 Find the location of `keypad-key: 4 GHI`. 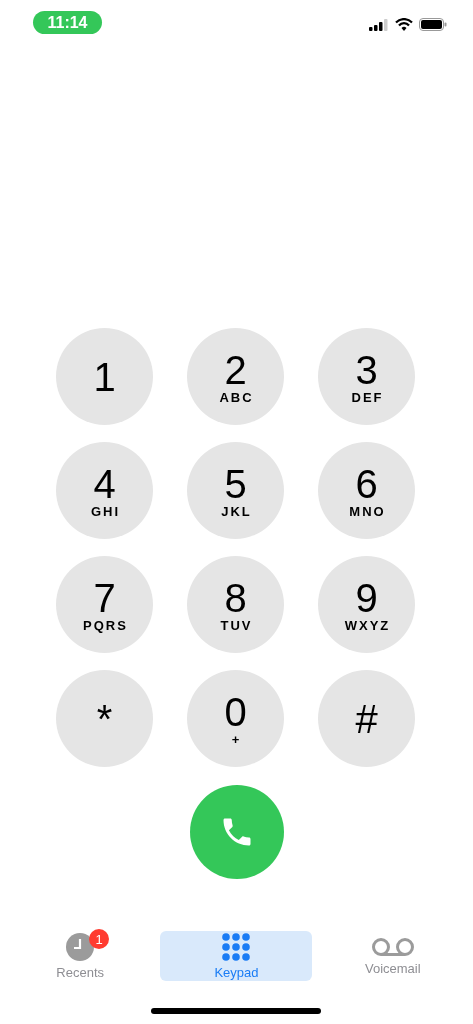

keypad-key: 4 GHI is located at coordinates (104, 490).